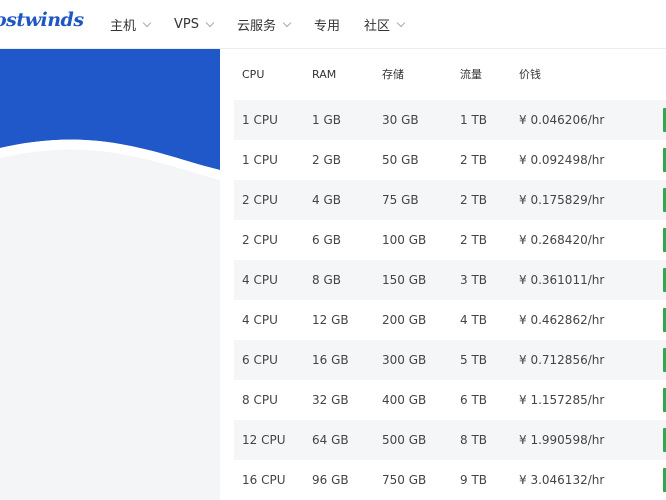 Image resolution: width=666 pixels, height=500 pixels. What do you see at coordinates (377, 26) in the screenshot?
I see `nav-item-label: 社区` at bounding box center [377, 26].